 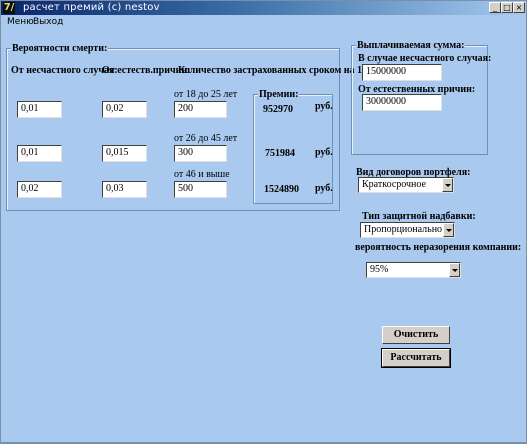 What do you see at coordinates (200, 189) in the screenshot?
I see `insured-count-row3: 500` at bounding box center [200, 189].